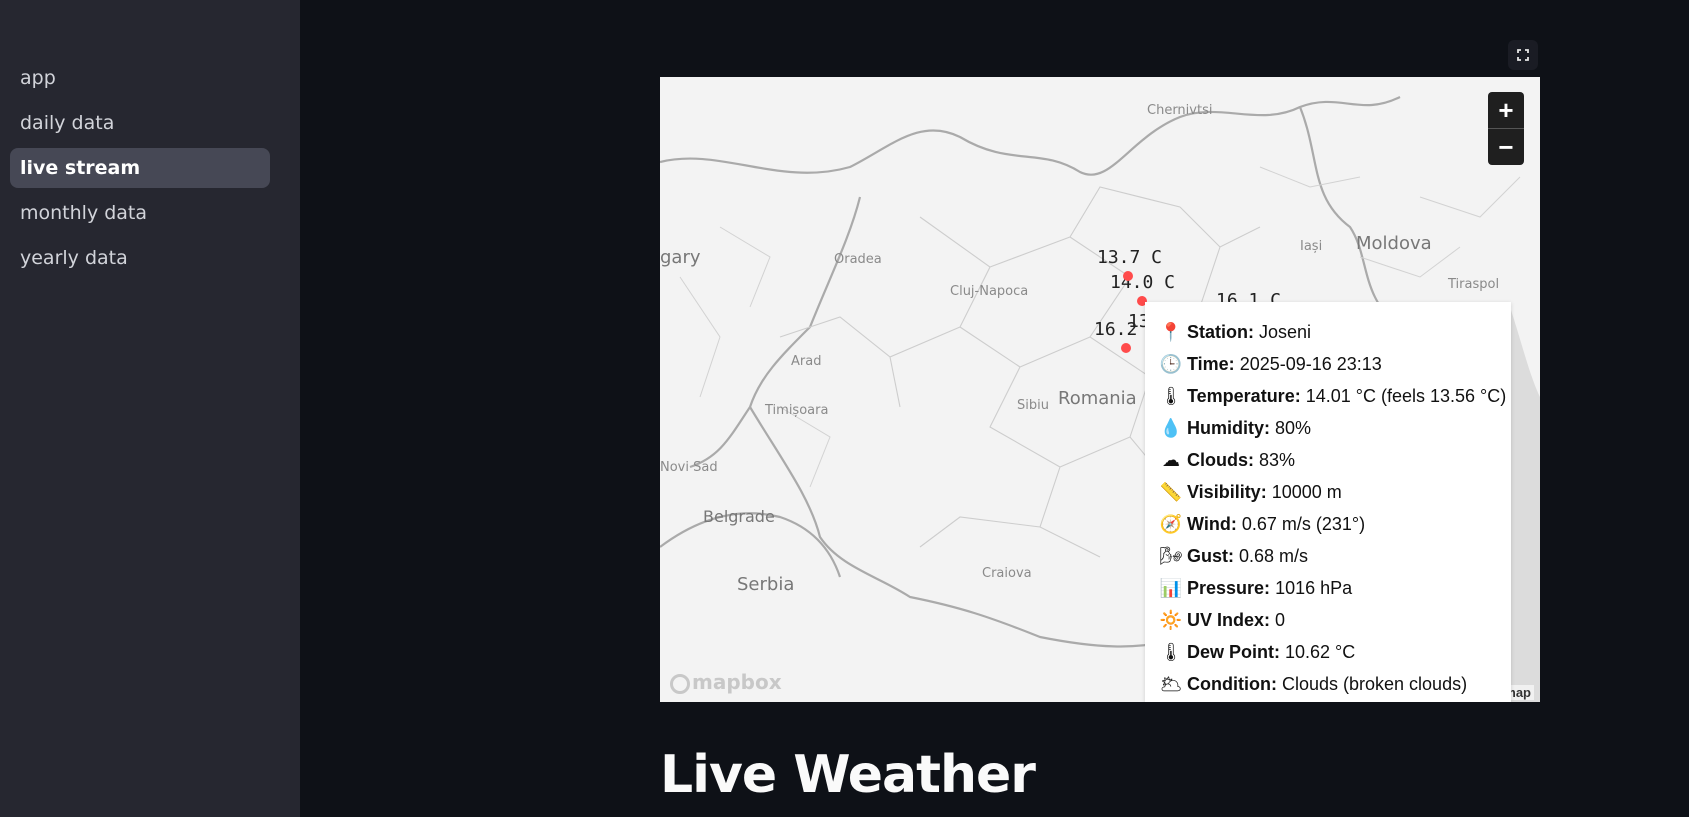 This screenshot has width=1689, height=817. I want to click on tooltip-row-wind: 🧭 Wind: 0.67 m/s (231°), so click(1328, 524).